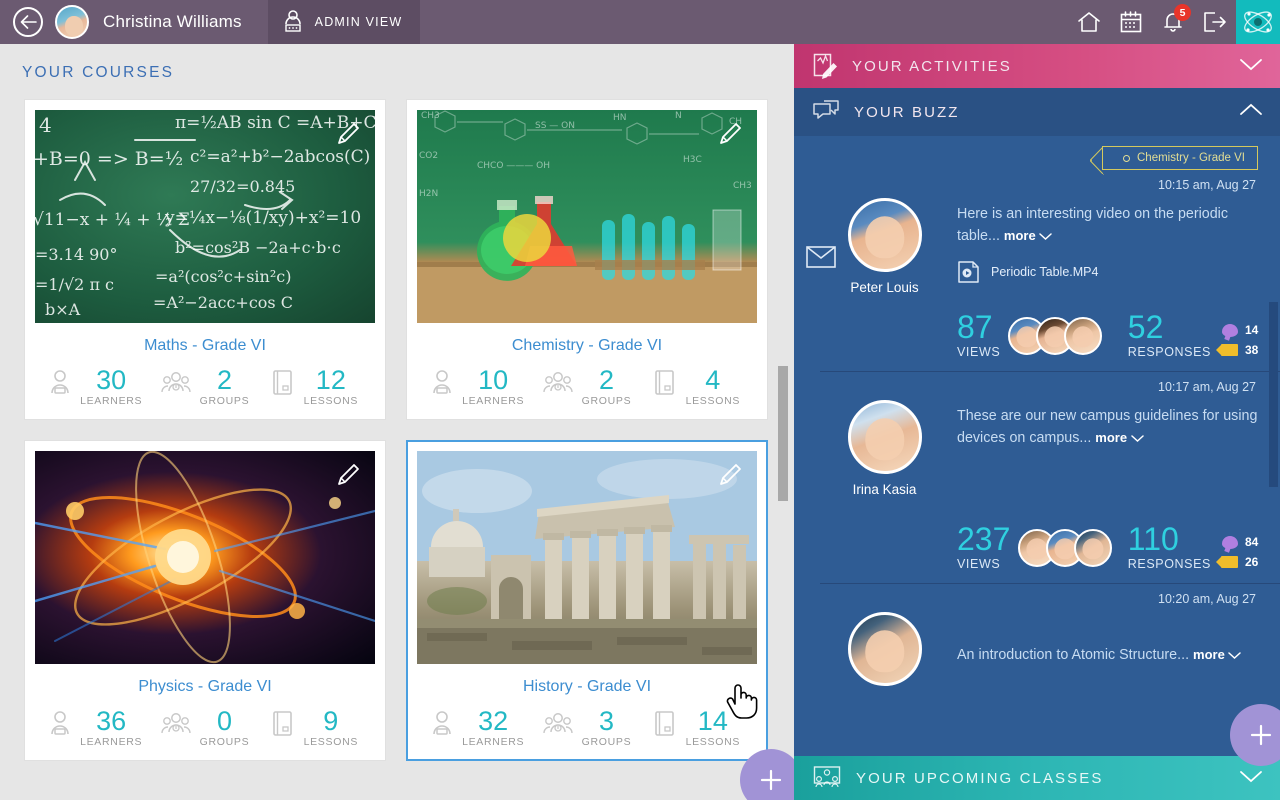  I want to click on responses-count: 52, so click(1145, 327).